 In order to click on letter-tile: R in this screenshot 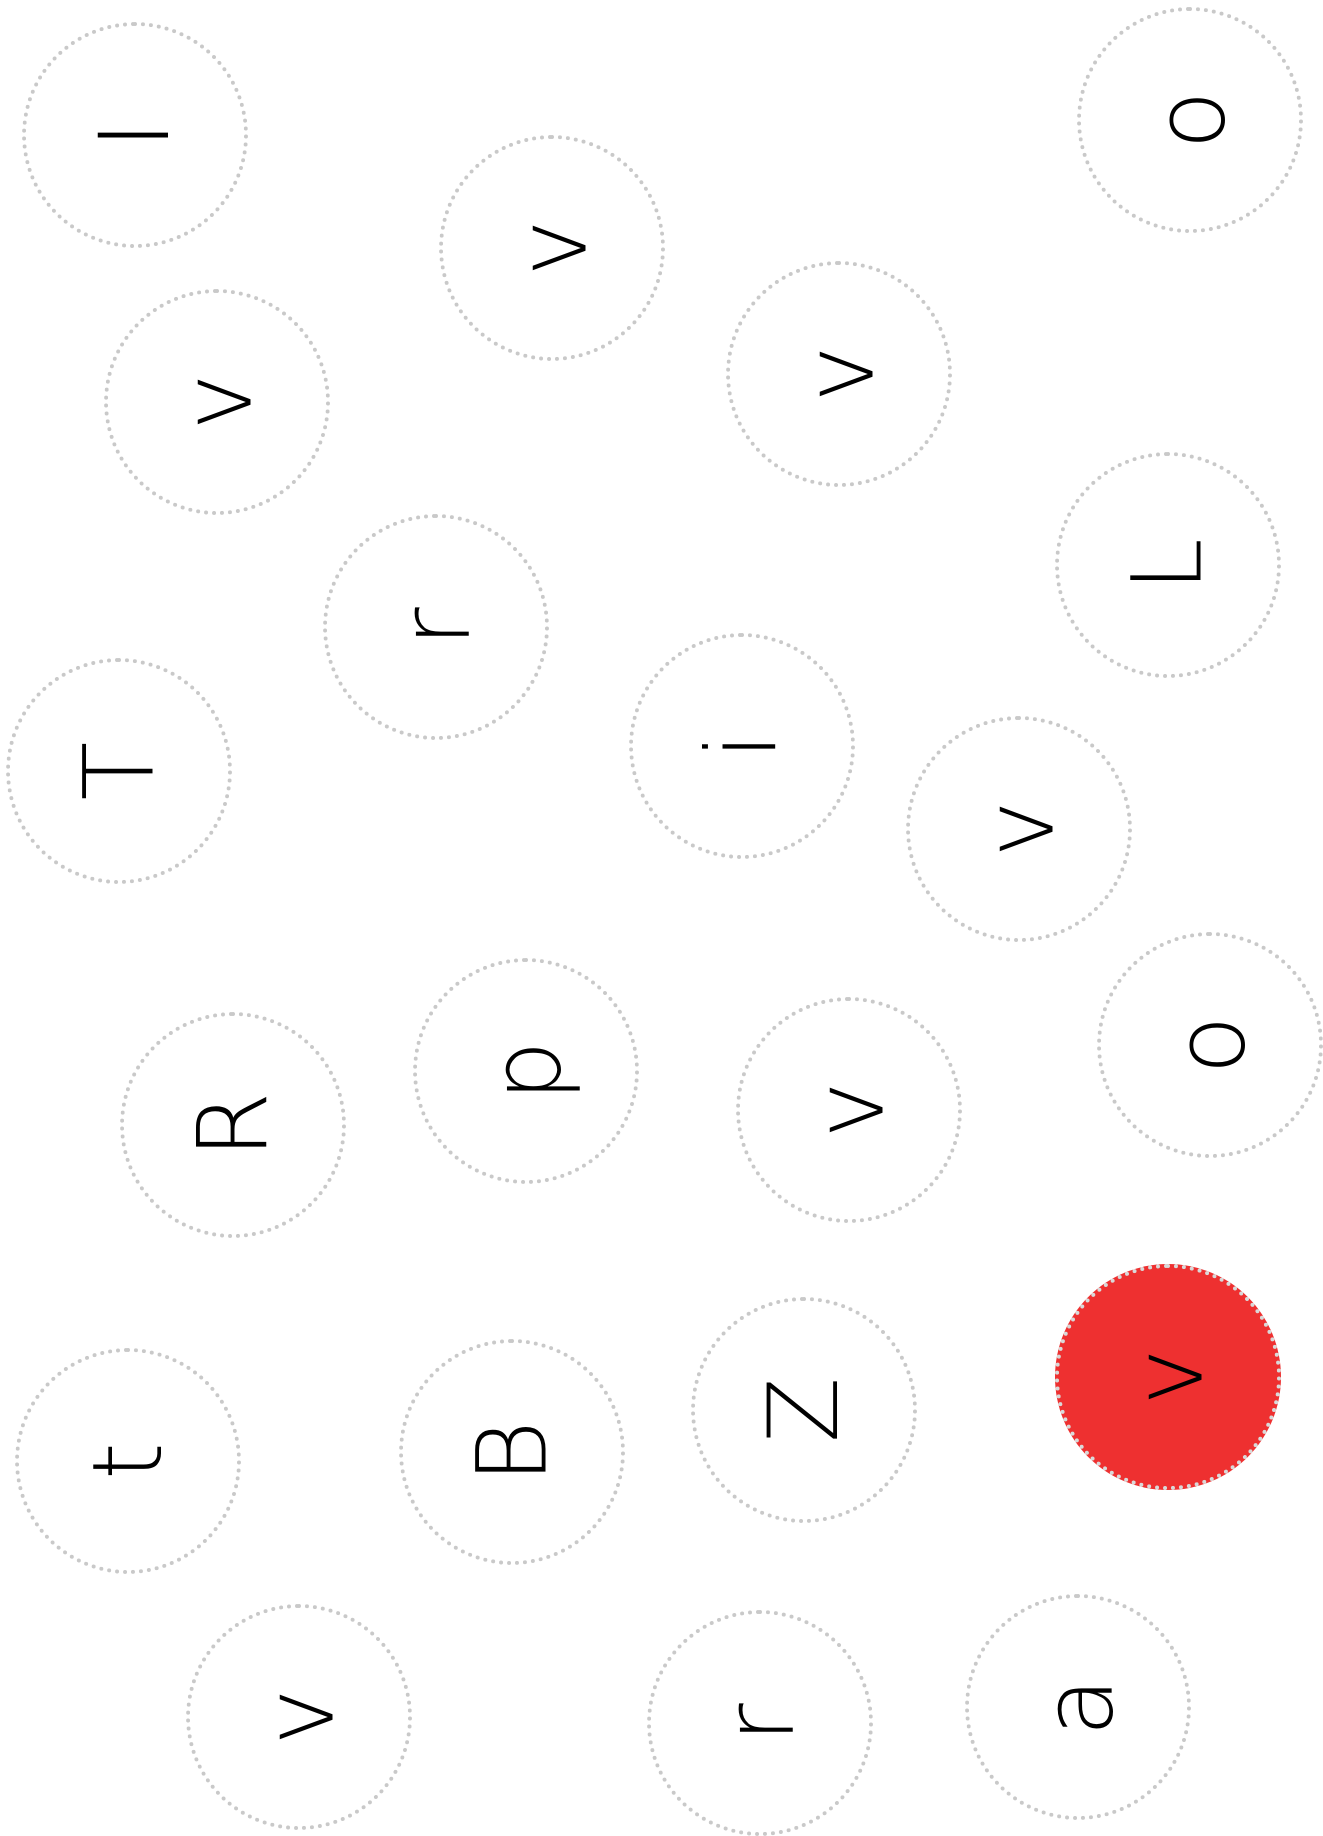, I will do `click(233, 1125)`.